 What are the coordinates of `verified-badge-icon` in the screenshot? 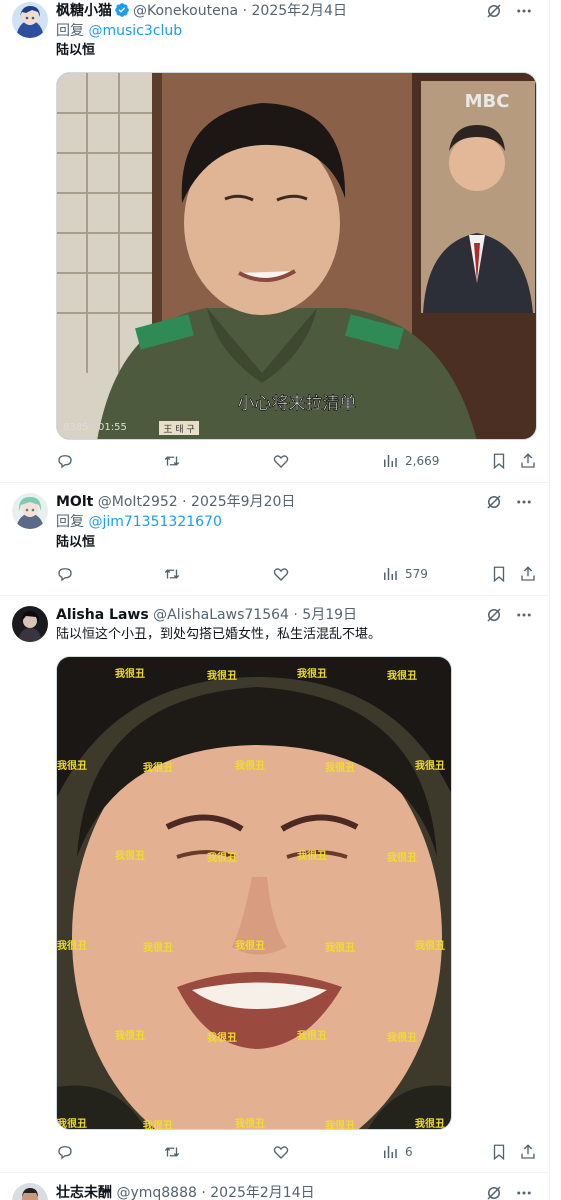 It's located at (122, 10).